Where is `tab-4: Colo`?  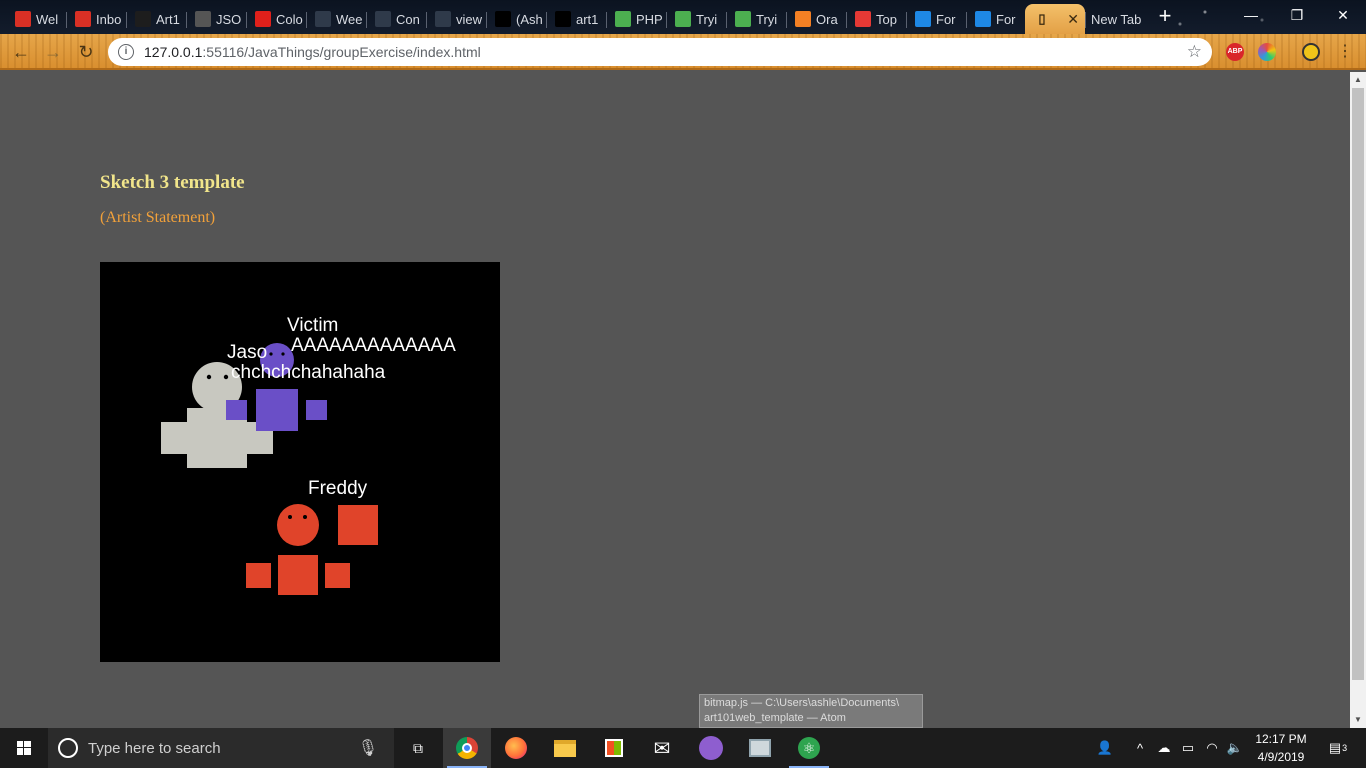
tab-4: Colo is located at coordinates (275, 19).